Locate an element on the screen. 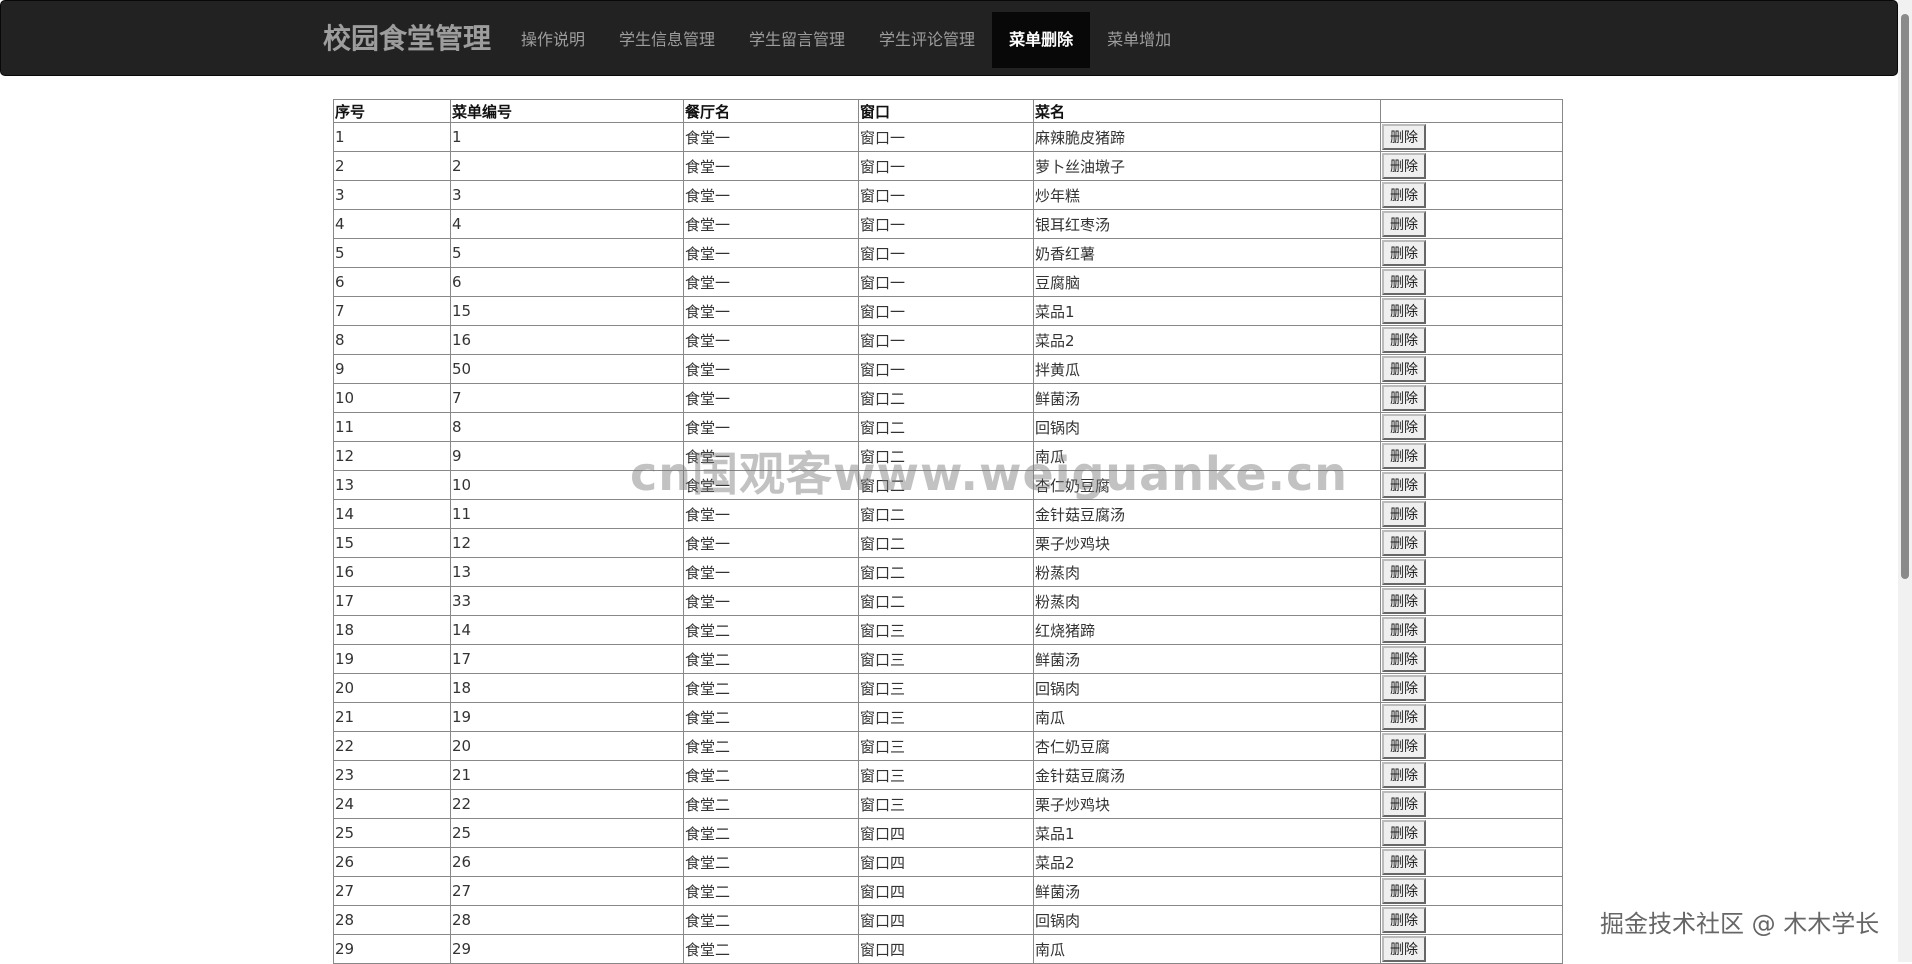  table-row: 15 12 食堂一 窗口二 栗子炒鸡块 删除 is located at coordinates (948, 543).